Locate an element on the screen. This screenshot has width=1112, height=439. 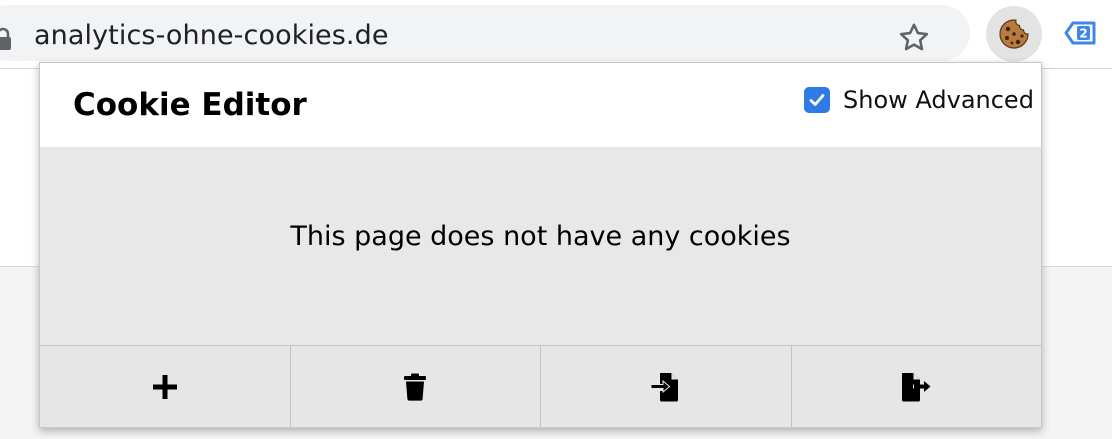
show-advanced-toggle: Show Advanced is located at coordinates (919, 100).